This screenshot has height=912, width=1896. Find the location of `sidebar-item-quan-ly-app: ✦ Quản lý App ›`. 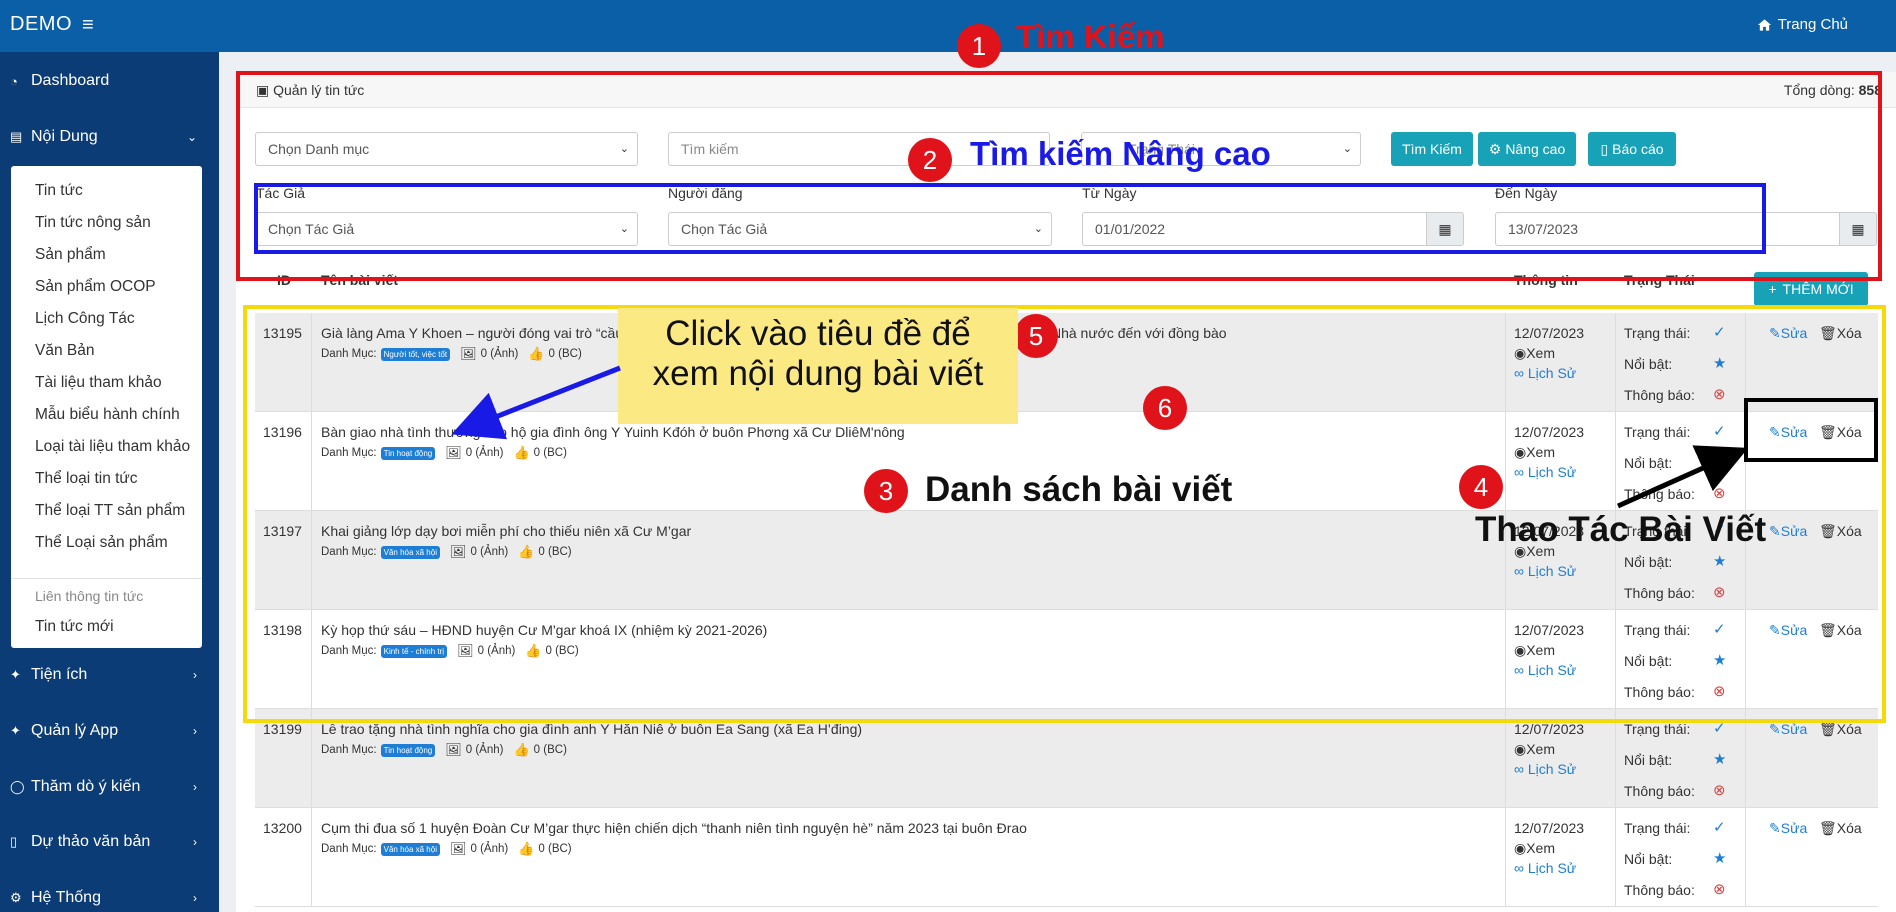

sidebar-item-quan-ly-app: ✦ Quản lý App › is located at coordinates (109, 731).